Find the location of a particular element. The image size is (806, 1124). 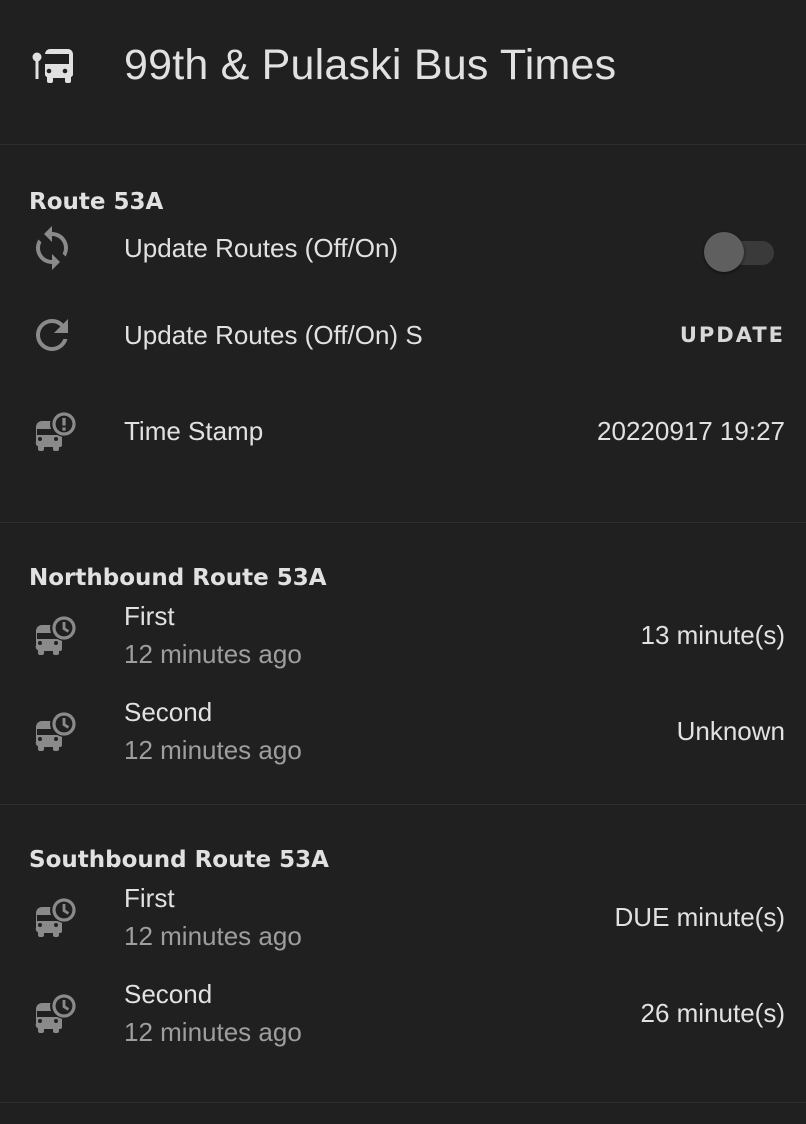

sync-icon is located at coordinates (52, 248).